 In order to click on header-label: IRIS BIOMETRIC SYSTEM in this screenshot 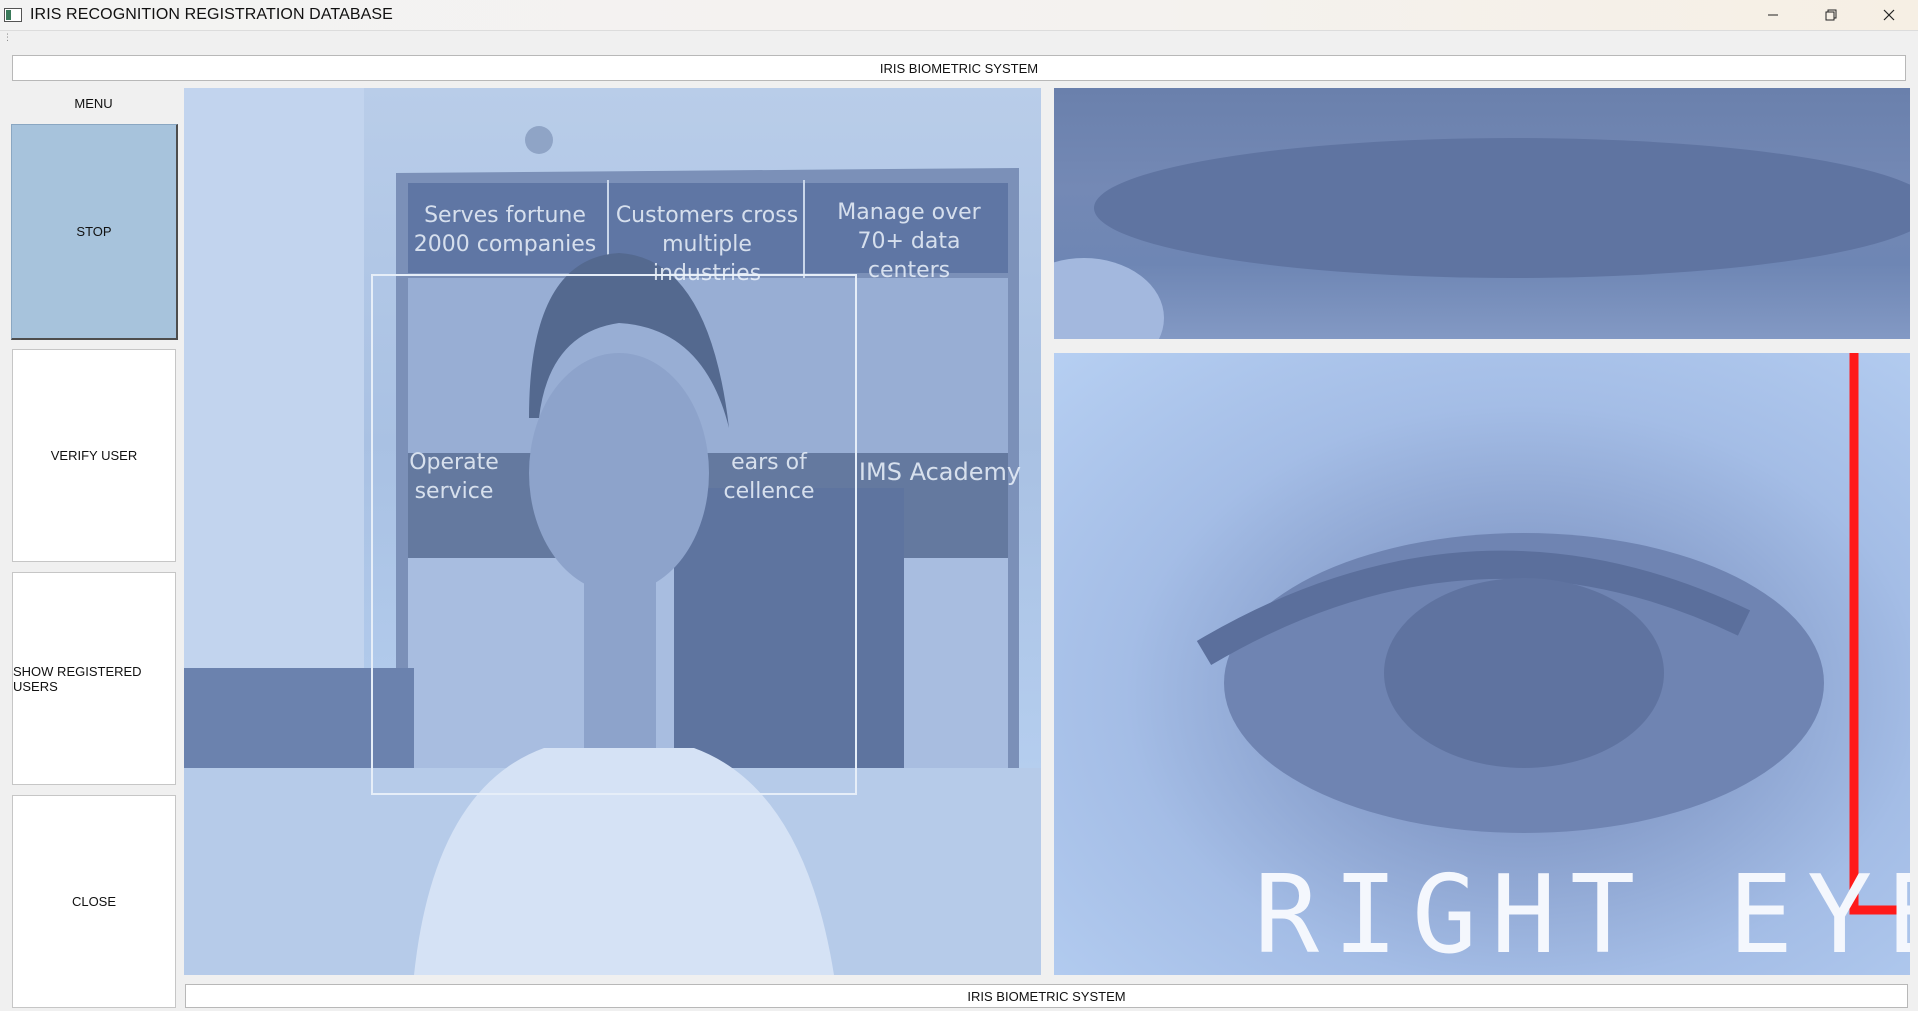, I will do `click(959, 68)`.